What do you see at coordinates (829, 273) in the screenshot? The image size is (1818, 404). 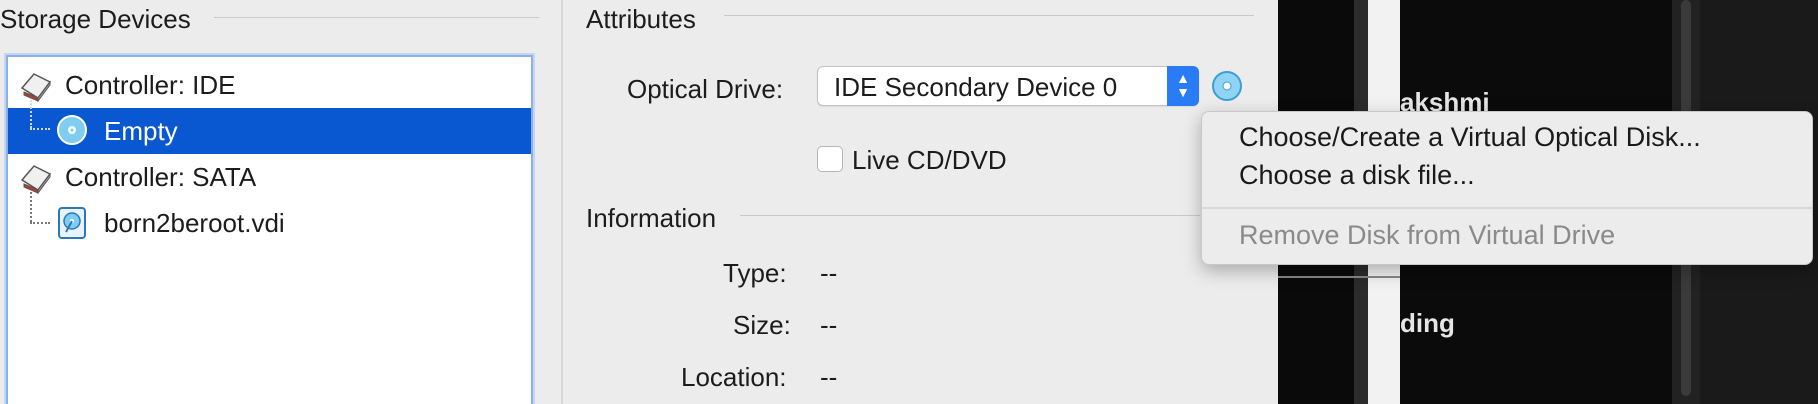 I see `type-value: --` at bounding box center [829, 273].